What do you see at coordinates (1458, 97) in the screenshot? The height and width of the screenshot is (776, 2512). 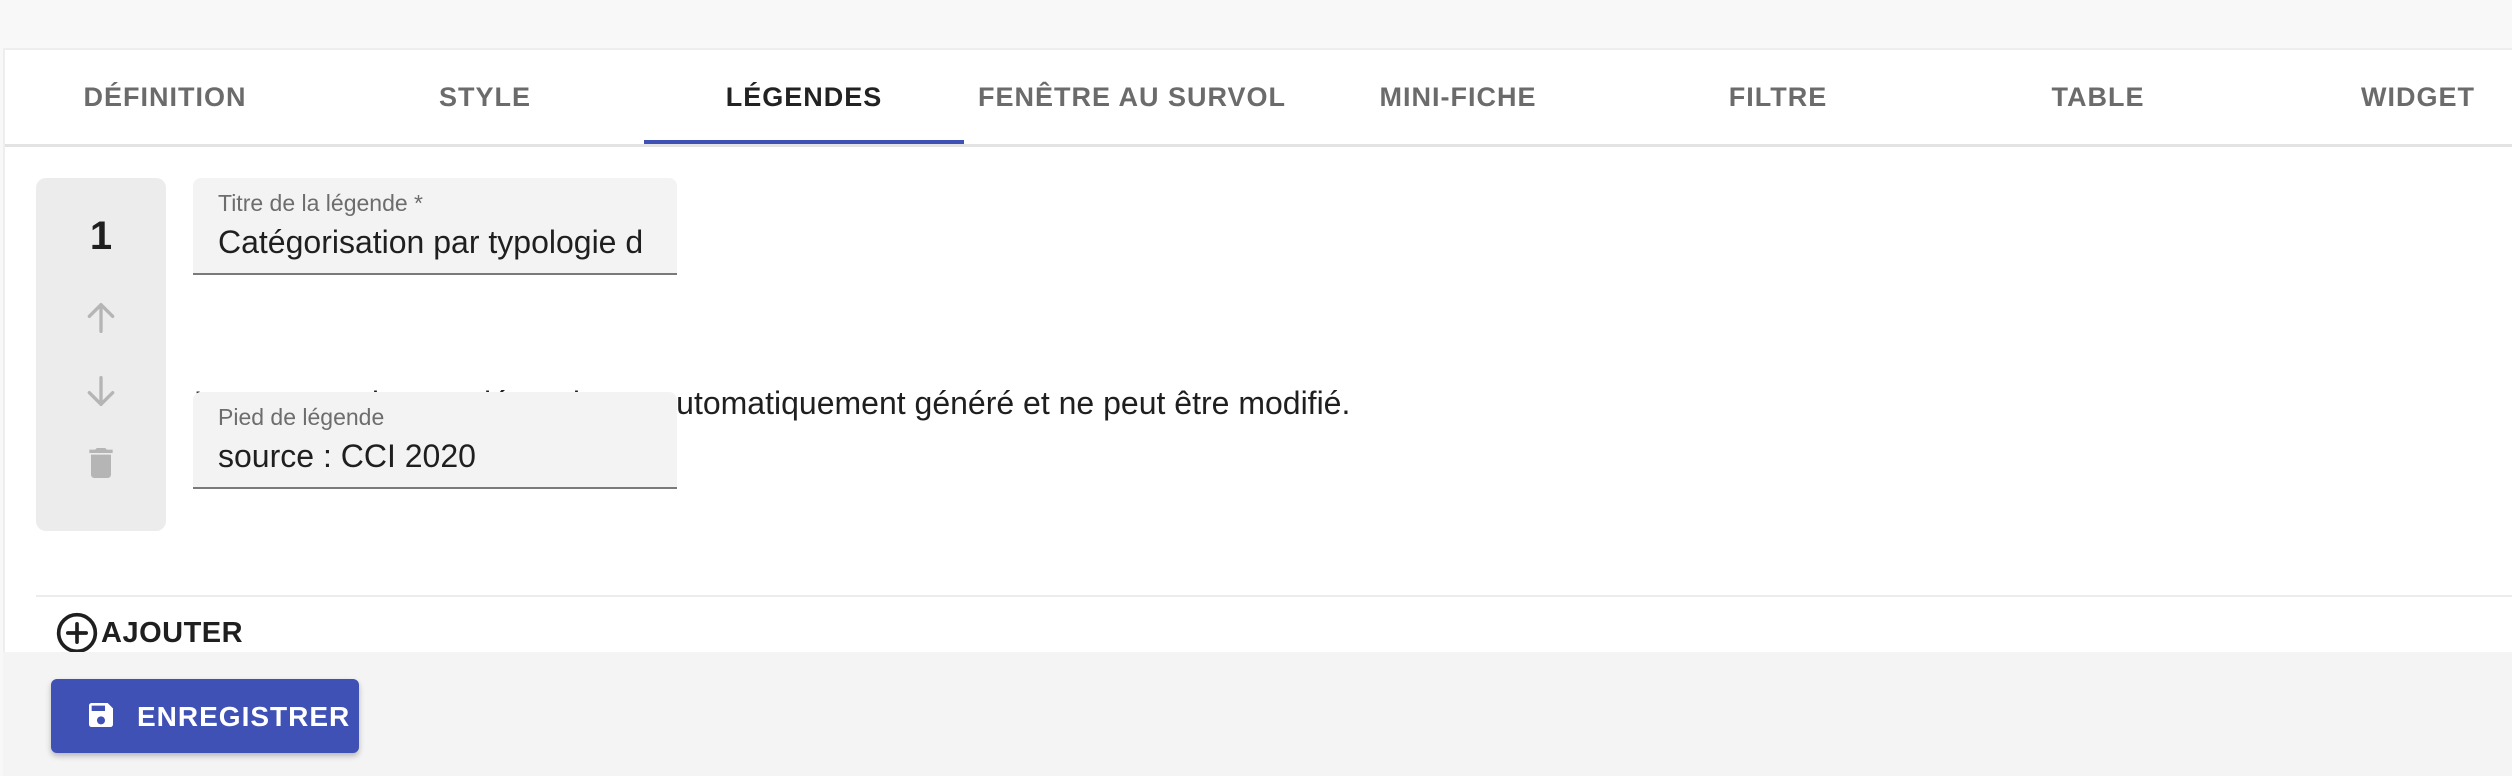 I see `tab-mini-fiche: MINI-FICHE` at bounding box center [1458, 97].